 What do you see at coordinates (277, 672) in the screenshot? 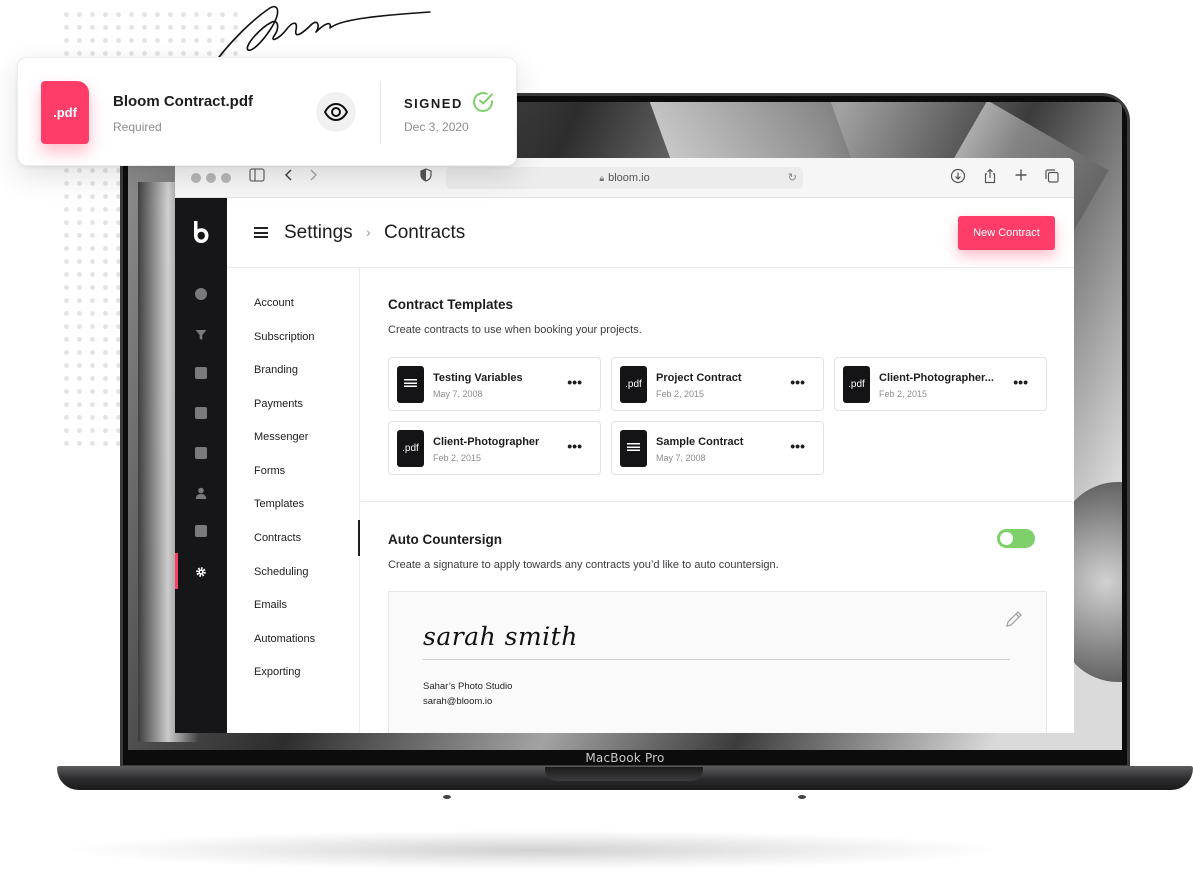
I see `nav-item-exporting: Exporting` at bounding box center [277, 672].